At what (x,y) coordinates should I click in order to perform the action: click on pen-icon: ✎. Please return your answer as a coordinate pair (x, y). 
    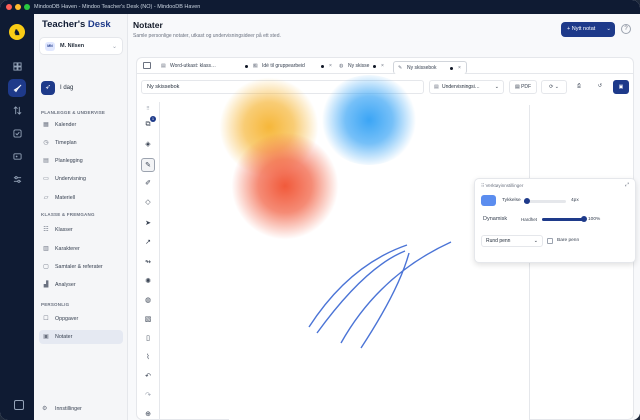
    Looking at the image, I should click on (148, 165).